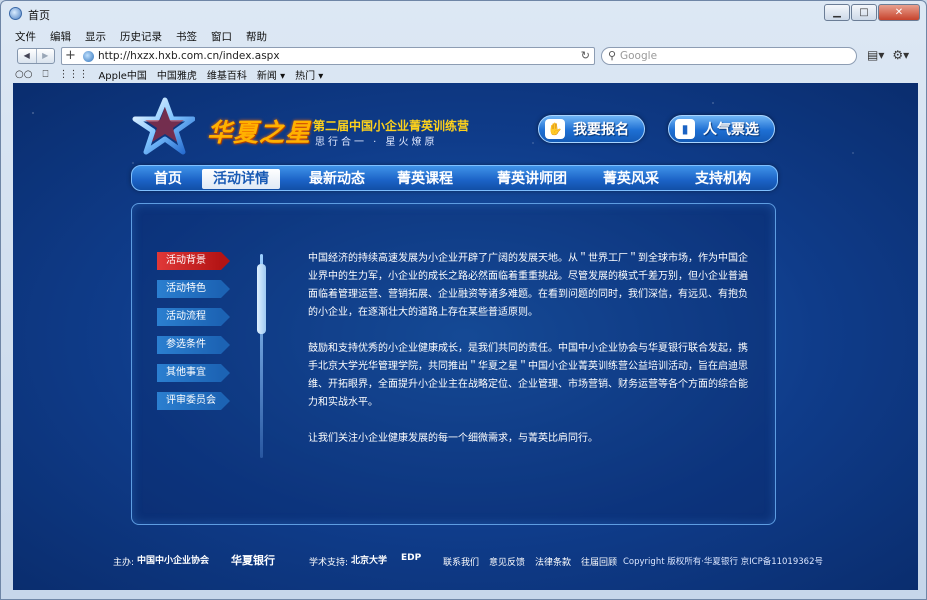  I want to click on hand-icon: ✋, so click(555, 129).